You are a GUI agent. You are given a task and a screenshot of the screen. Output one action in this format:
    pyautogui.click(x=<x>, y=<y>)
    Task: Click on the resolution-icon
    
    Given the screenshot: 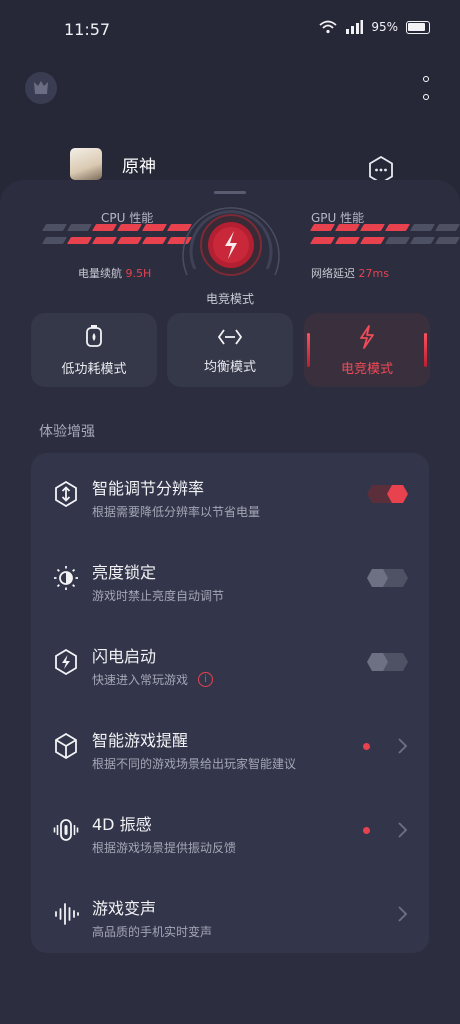 What is the action you would take?
    pyautogui.click(x=66, y=494)
    